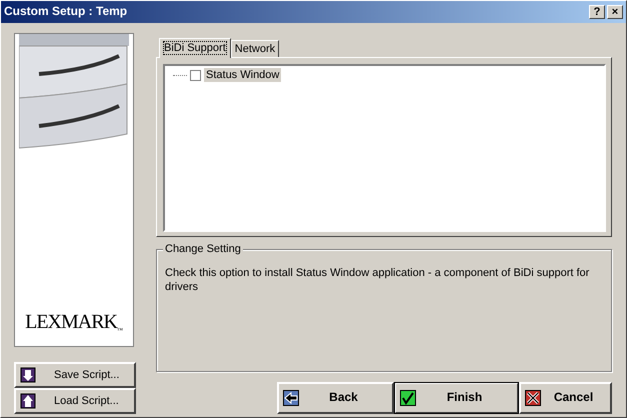 This screenshot has height=418, width=627. Describe the element at coordinates (195, 48) in the screenshot. I see `tab: BiDi Support` at that location.